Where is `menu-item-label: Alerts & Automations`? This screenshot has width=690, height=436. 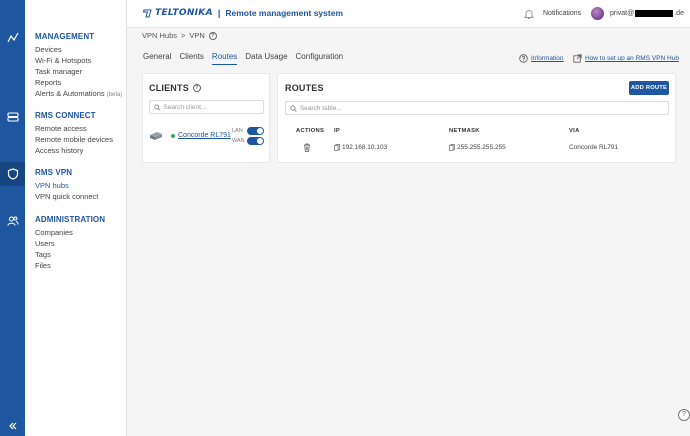 menu-item-label: Alerts & Automations is located at coordinates (70, 93).